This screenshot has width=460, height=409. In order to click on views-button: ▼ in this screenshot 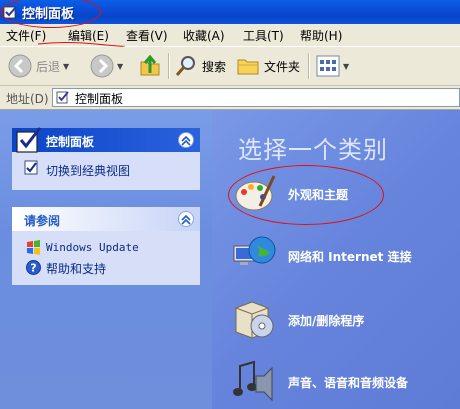, I will do `click(332, 66)`.